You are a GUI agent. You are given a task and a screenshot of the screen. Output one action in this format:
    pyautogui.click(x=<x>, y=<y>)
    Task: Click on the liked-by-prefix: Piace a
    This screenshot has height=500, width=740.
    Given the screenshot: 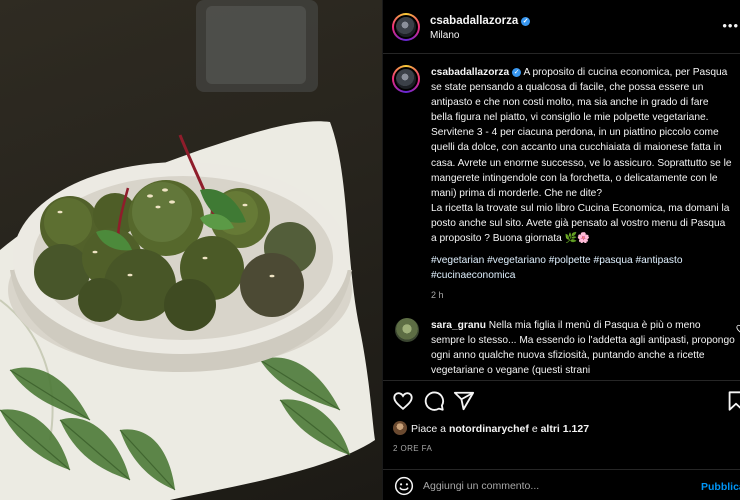 What is the action you would take?
    pyautogui.click(x=429, y=429)
    